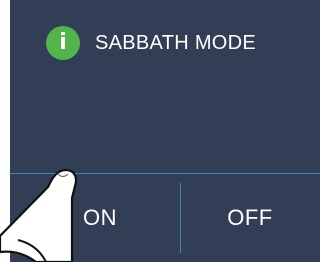 The width and height of the screenshot is (320, 262). Describe the element at coordinates (63, 43) in the screenshot. I see `info-icon: i` at that location.